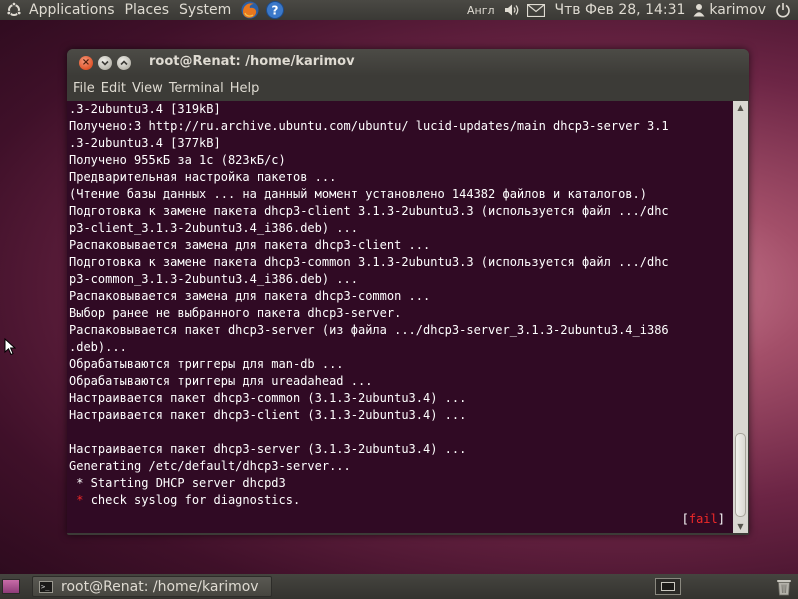  I want to click on help-icon: ?, so click(275, 10).